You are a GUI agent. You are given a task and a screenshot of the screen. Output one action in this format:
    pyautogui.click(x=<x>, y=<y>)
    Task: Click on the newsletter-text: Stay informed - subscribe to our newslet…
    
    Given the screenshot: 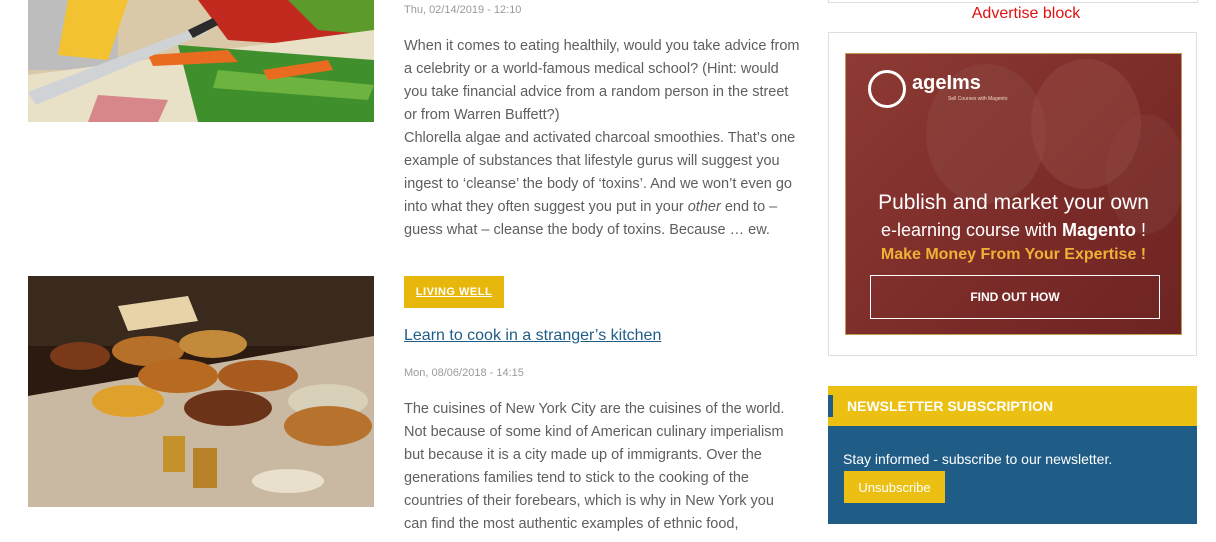 What is the action you would take?
    pyautogui.click(x=978, y=459)
    